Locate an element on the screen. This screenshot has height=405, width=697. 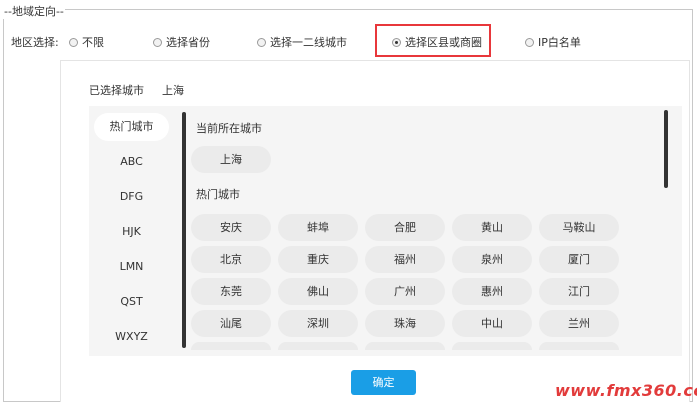
city-chip: 福州 is located at coordinates (405, 259).